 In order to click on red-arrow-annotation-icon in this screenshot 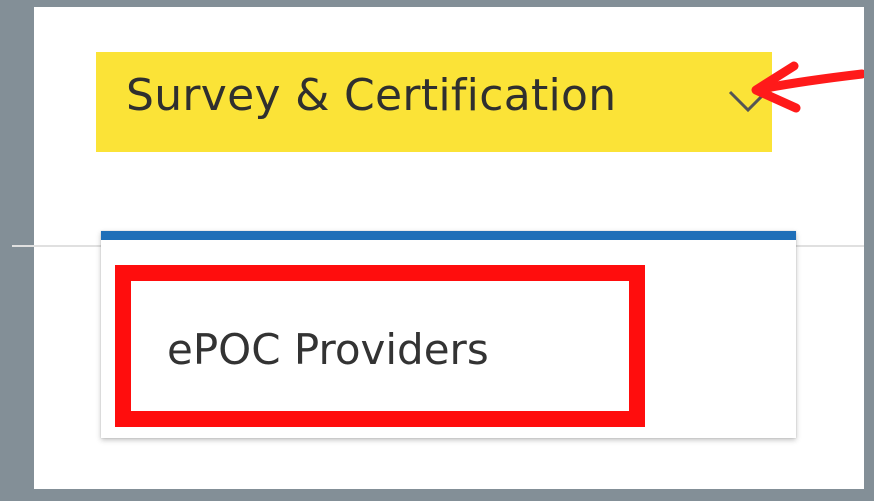, I will do `click(807, 87)`.